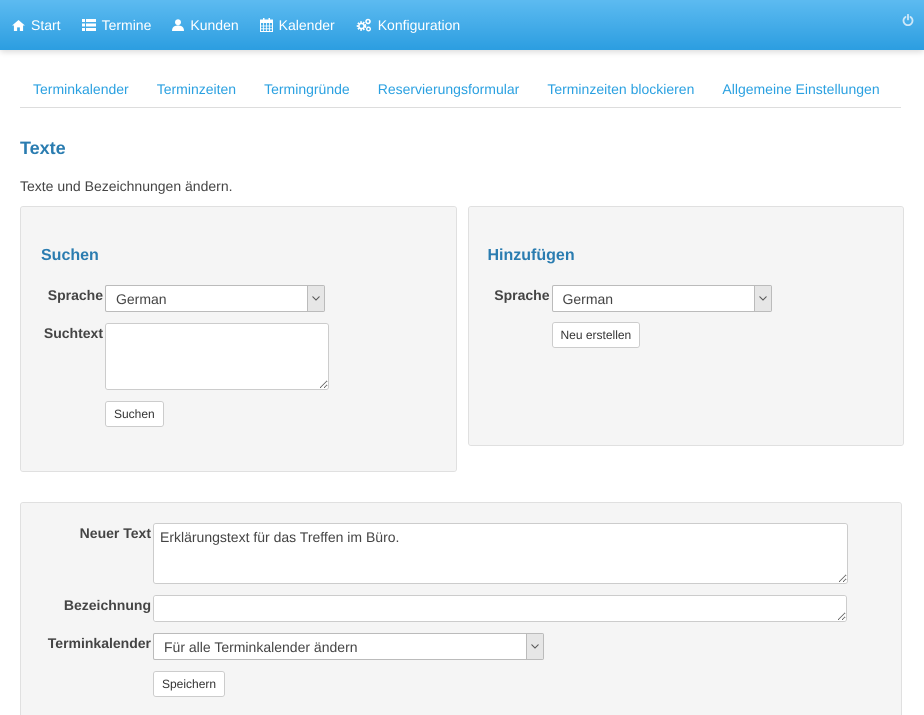 This screenshot has height=715, width=924. What do you see at coordinates (18, 25) in the screenshot?
I see `home-icon` at bounding box center [18, 25].